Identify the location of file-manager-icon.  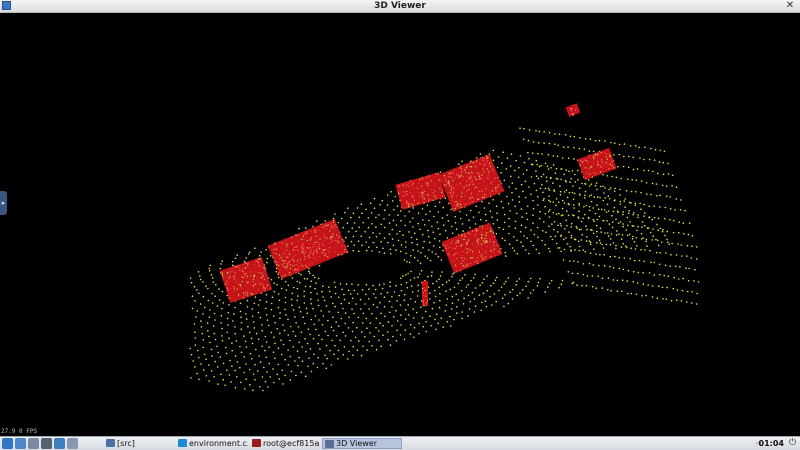
(33, 443).